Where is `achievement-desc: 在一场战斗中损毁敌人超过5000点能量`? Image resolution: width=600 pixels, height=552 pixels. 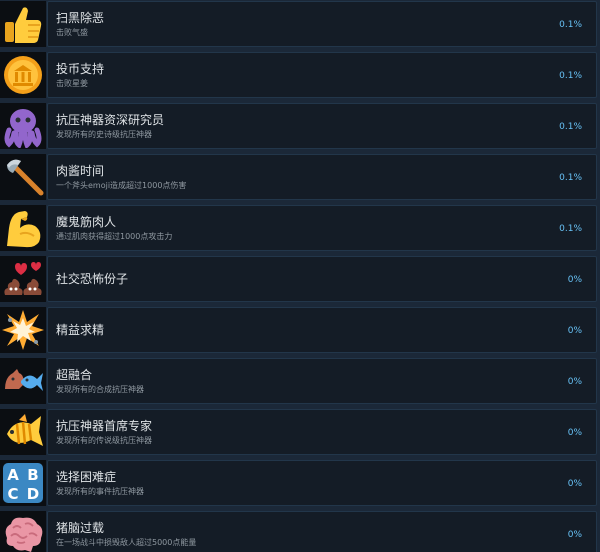 achievement-desc: 在一场战斗中损毁敌人超过5000点能量 is located at coordinates (126, 542).